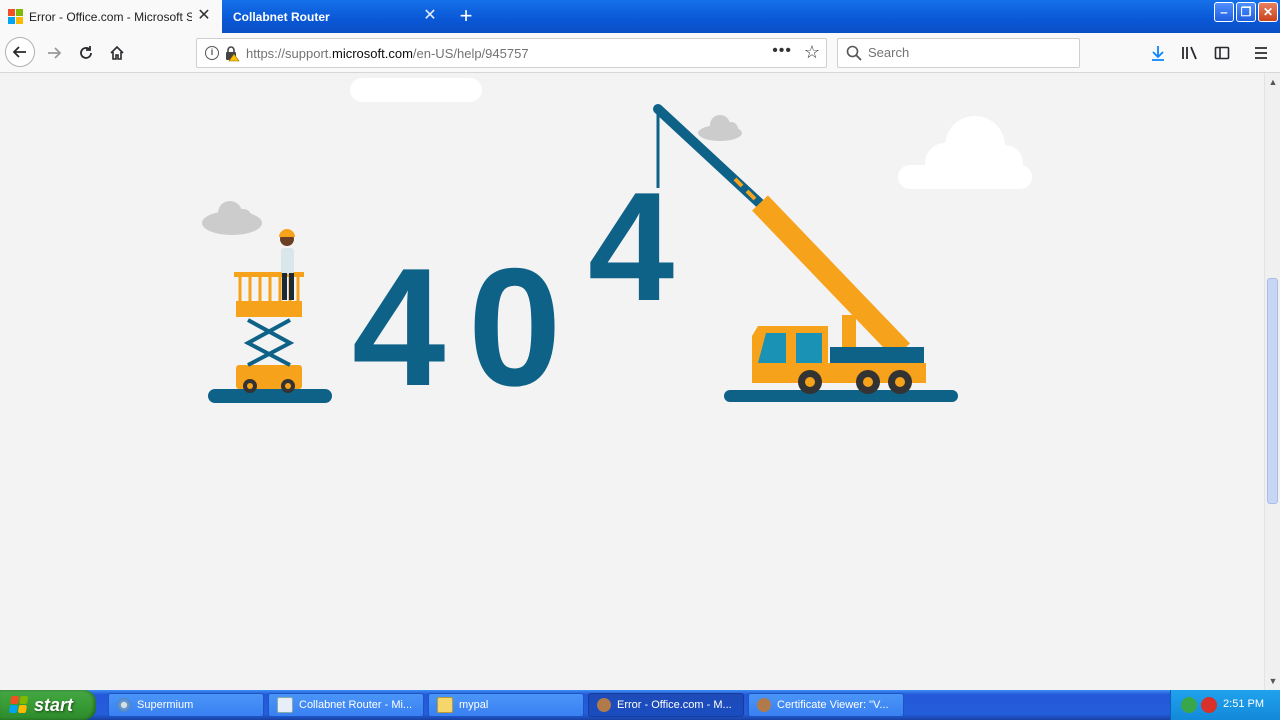 This screenshot has height=720, width=1280. I want to click on scroll-thumb, so click(1272, 391).